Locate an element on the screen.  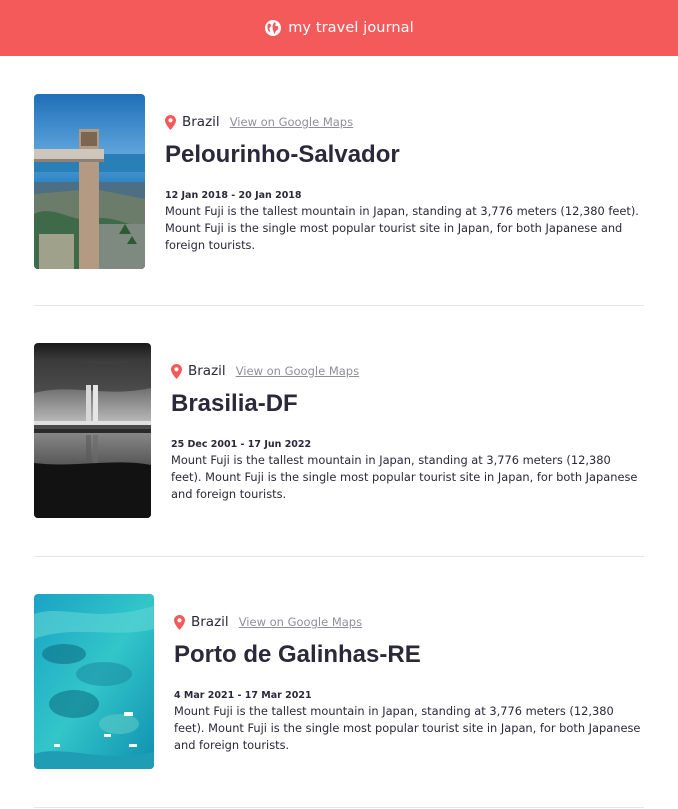
trip-dates: 25 Dec 2001 - 17 Jun 2022 is located at coordinates (241, 444).